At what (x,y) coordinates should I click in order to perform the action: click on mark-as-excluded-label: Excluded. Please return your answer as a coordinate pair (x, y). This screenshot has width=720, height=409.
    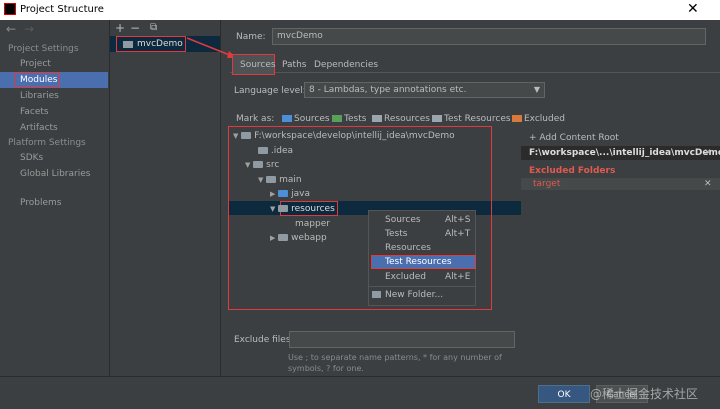
    Looking at the image, I should click on (544, 119).